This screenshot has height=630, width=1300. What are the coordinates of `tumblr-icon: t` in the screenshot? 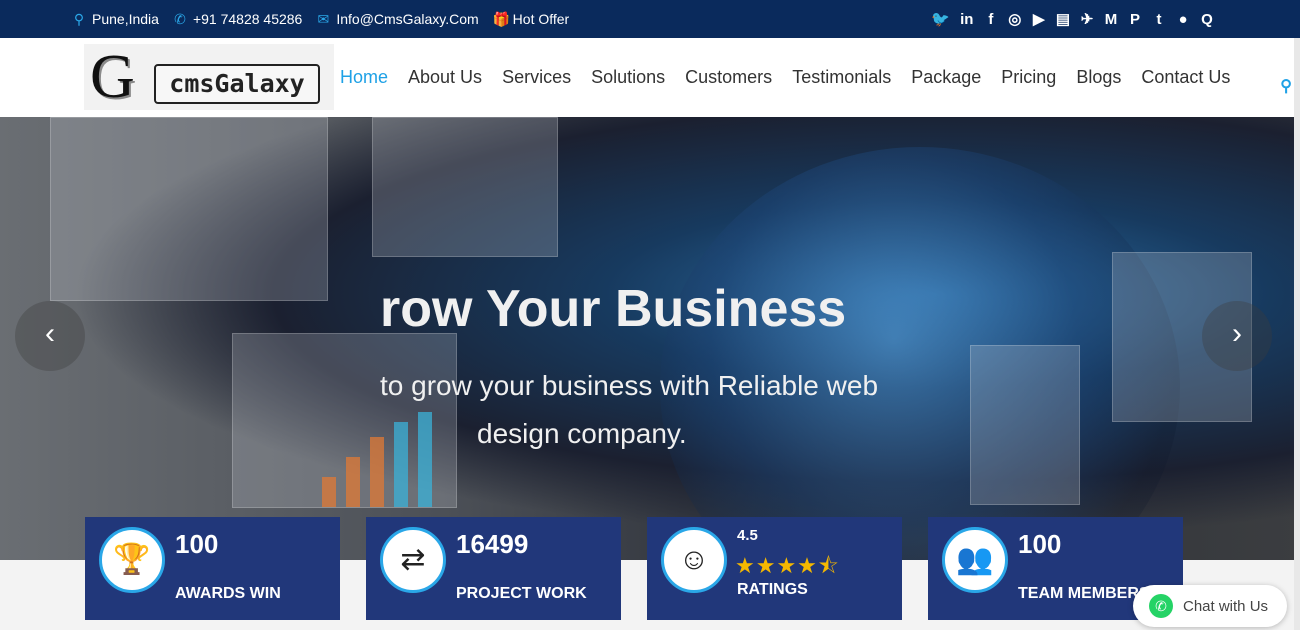 It's located at (1159, 19).